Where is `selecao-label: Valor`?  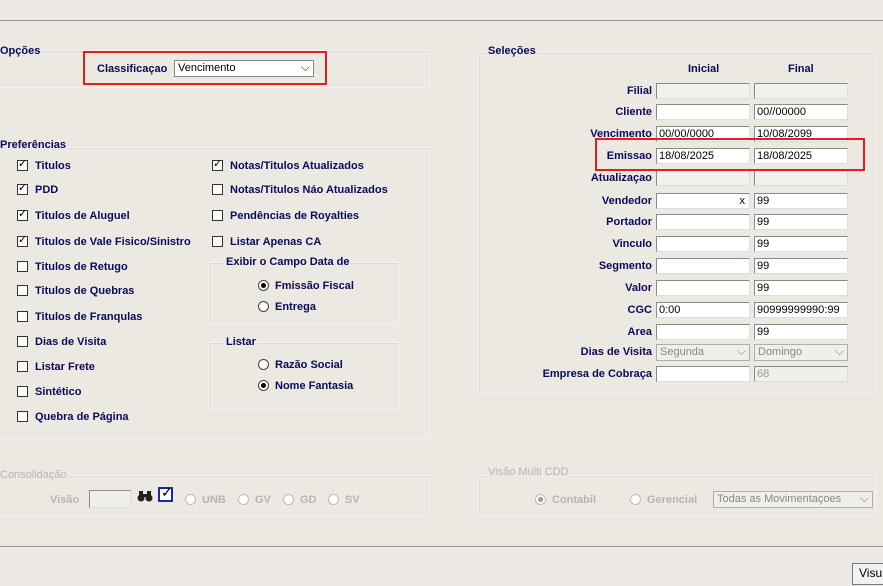 selecao-label: Valor is located at coordinates (638, 288).